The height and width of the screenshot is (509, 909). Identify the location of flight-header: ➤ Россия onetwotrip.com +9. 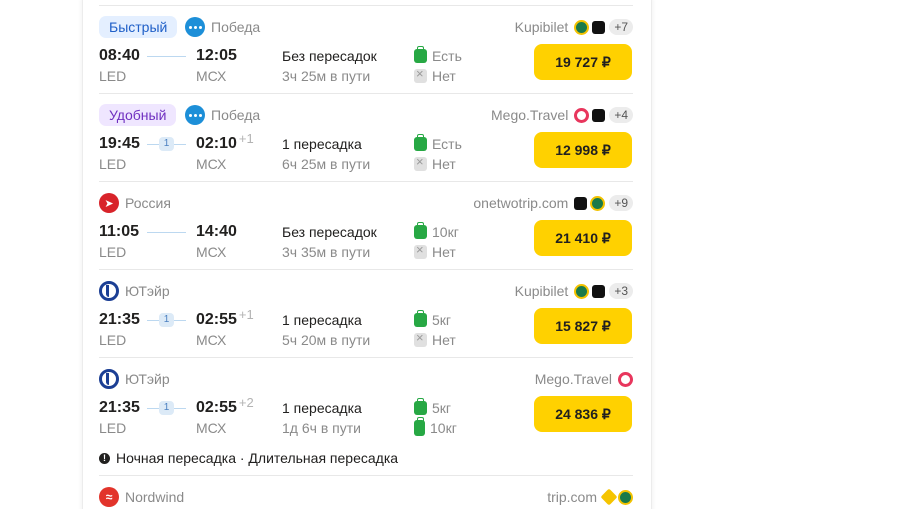
(366, 202).